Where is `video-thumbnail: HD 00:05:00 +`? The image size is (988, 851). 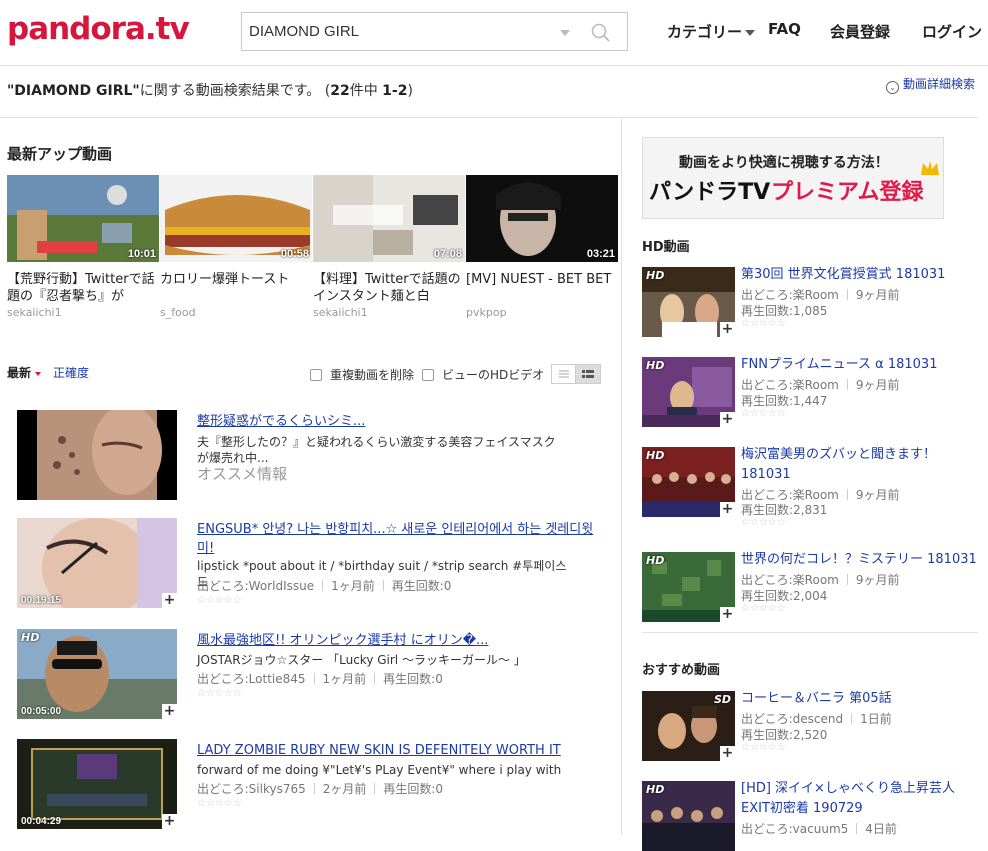 video-thumbnail: HD 00:05:00 + is located at coordinates (97, 674).